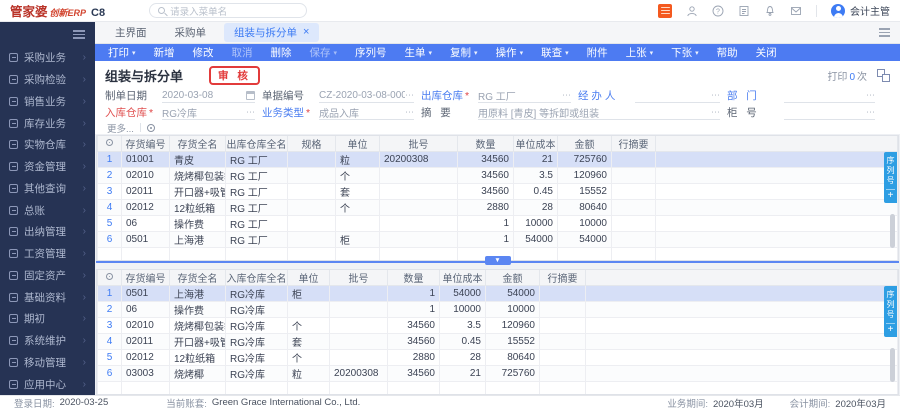 The width and height of the screenshot is (900, 409). What do you see at coordinates (665, 10) in the screenshot?
I see `app-promo-icon` at bounding box center [665, 10].